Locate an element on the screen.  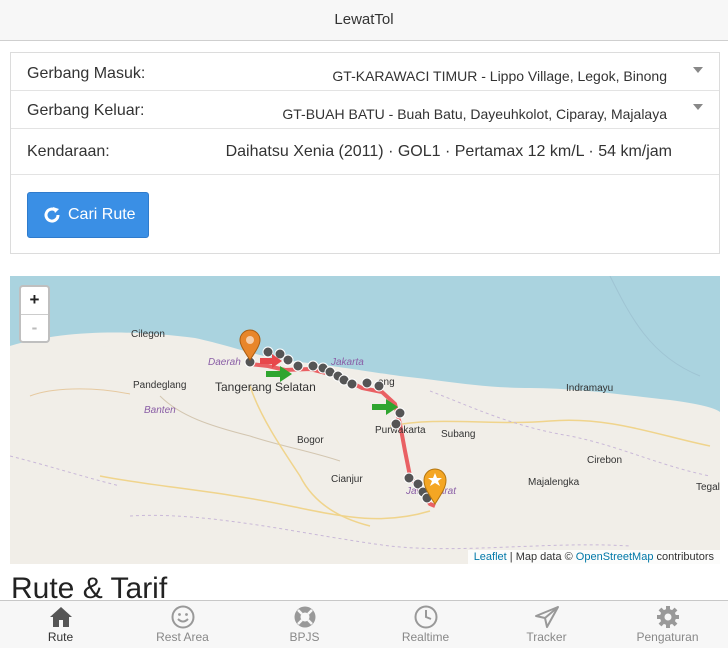
contributors-text: contributors is located at coordinates (685, 557).